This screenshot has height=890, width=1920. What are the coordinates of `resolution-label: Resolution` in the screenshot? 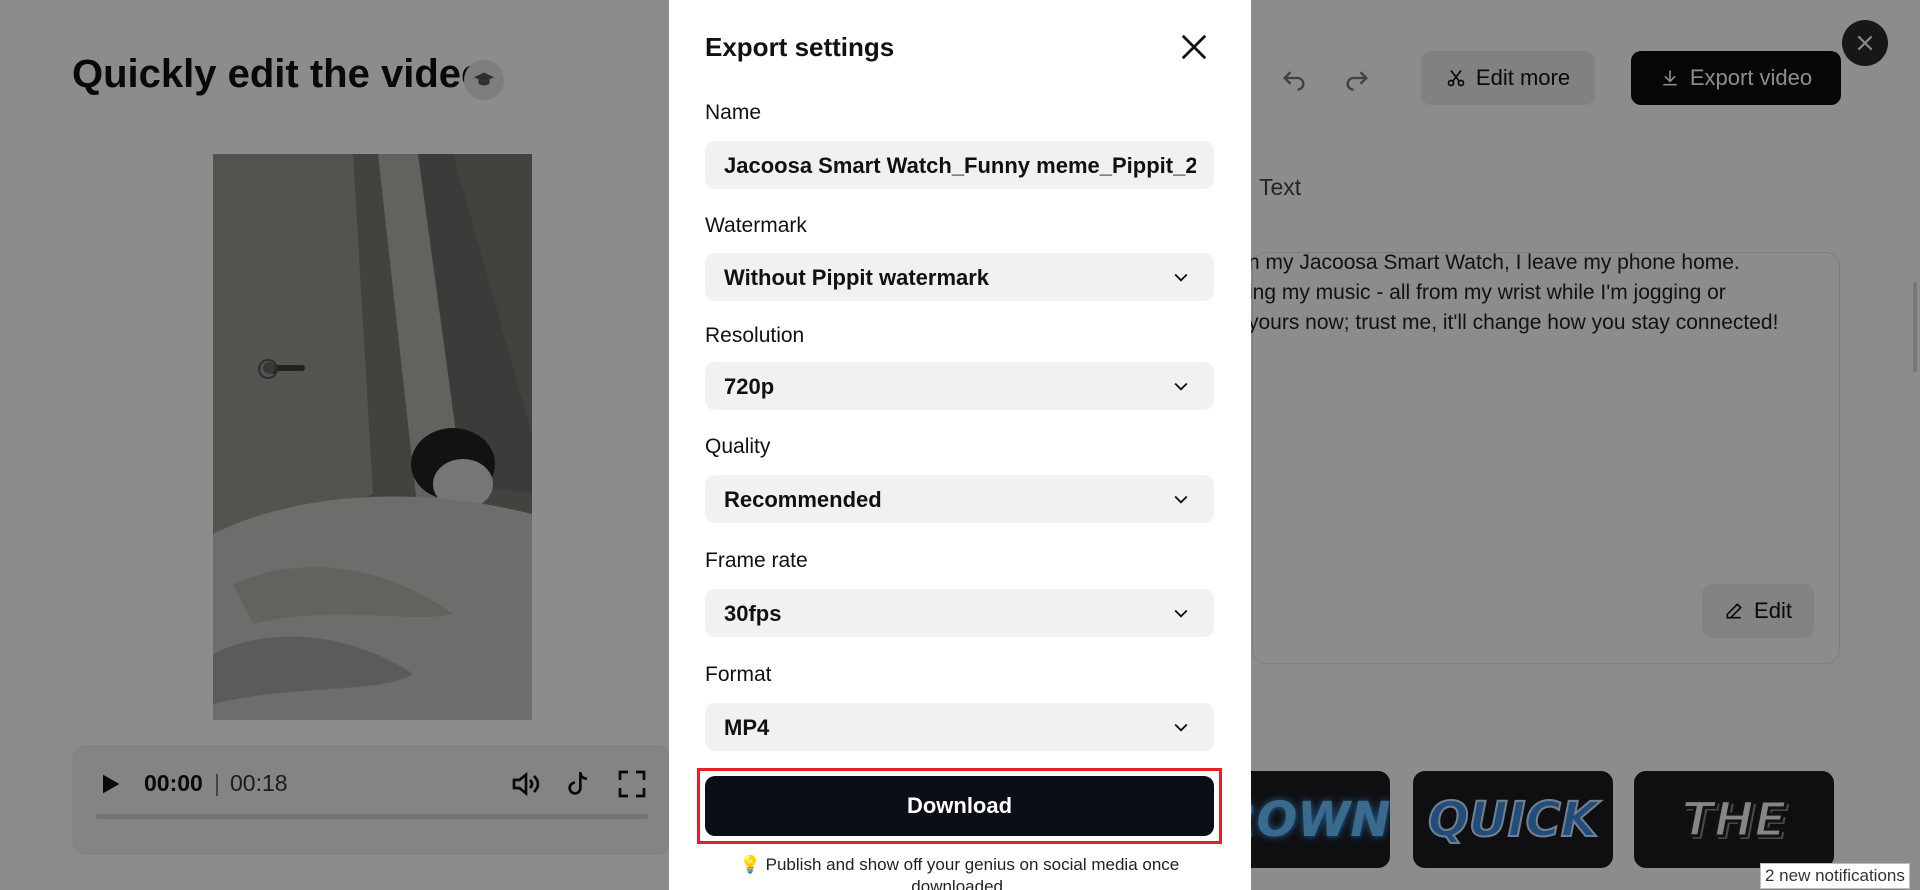 It's located at (755, 335).